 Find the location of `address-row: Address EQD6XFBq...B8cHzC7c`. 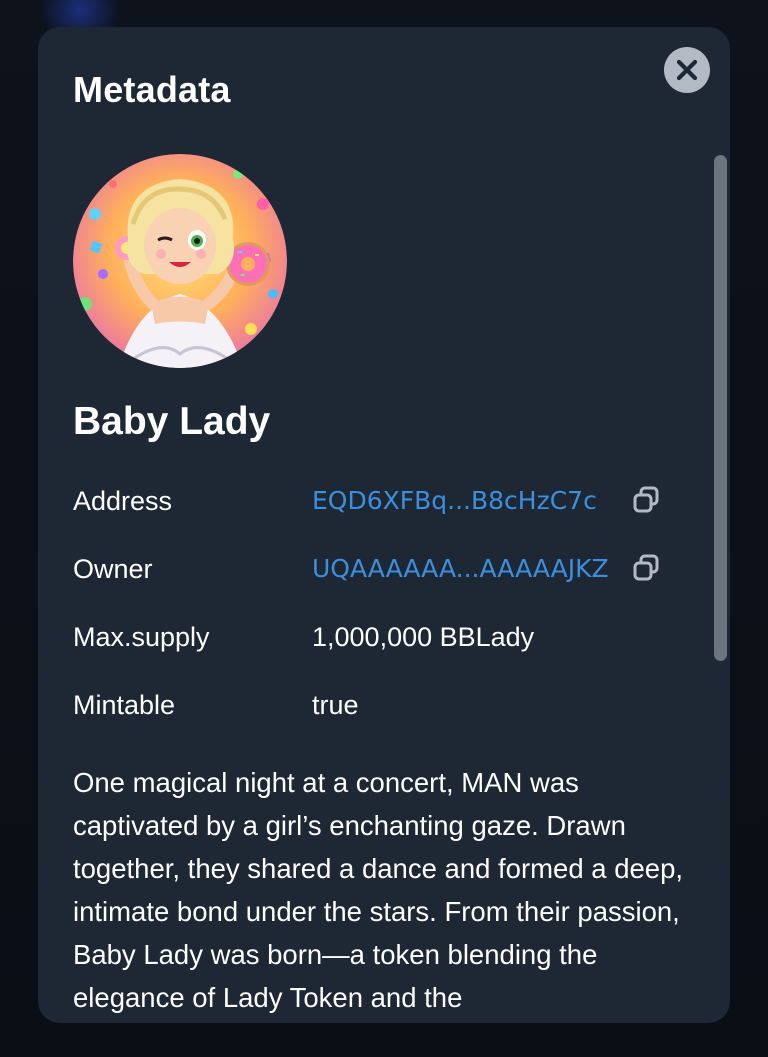

address-row: Address EQD6XFBq...B8cHzC7c is located at coordinates (373, 500).